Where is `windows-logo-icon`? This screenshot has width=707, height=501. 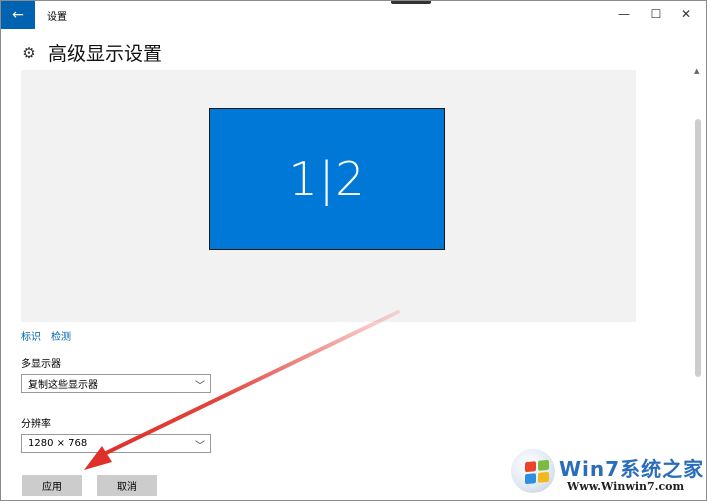 windows-logo-icon is located at coordinates (533, 471).